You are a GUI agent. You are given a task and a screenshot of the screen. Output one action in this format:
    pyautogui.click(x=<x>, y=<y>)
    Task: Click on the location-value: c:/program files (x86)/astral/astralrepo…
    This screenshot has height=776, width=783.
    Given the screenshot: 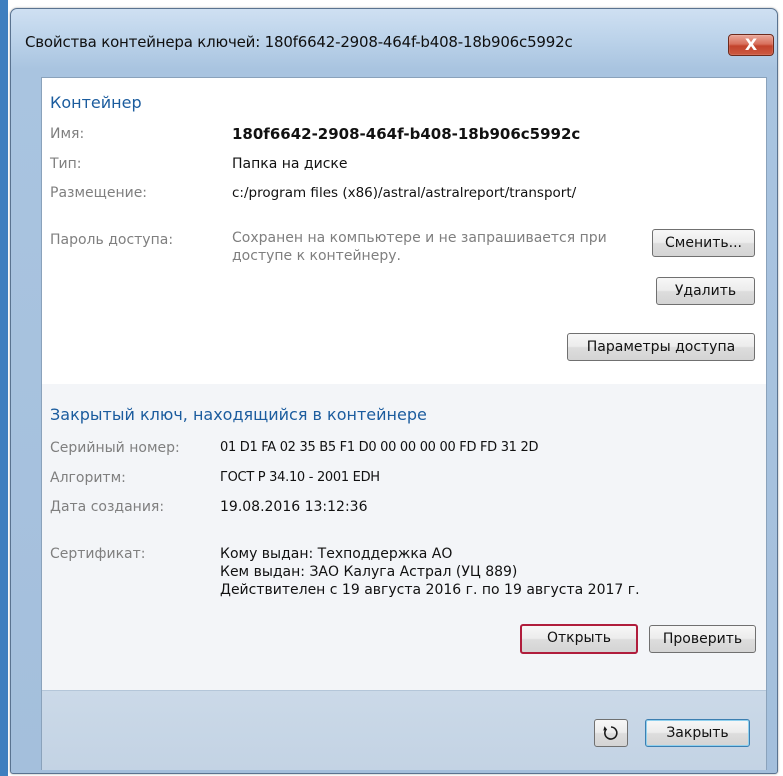 What is the action you would take?
    pyautogui.click(x=404, y=193)
    